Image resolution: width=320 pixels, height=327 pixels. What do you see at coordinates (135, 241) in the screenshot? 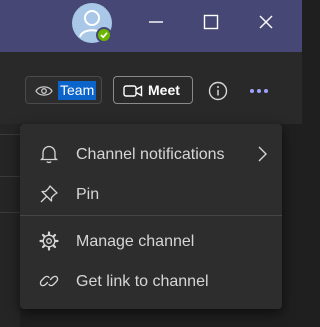
I see `menu-item-label: Manage channel` at bounding box center [135, 241].